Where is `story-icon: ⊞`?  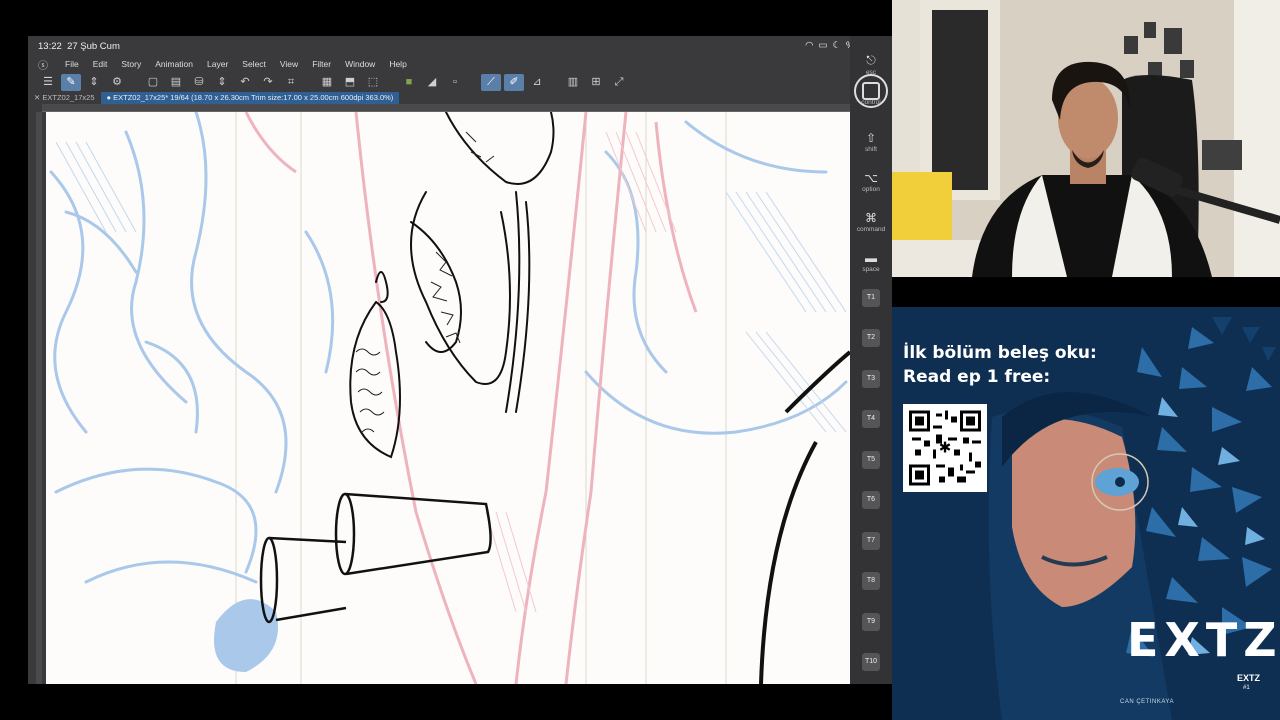 story-icon: ⊞ is located at coordinates (596, 82).